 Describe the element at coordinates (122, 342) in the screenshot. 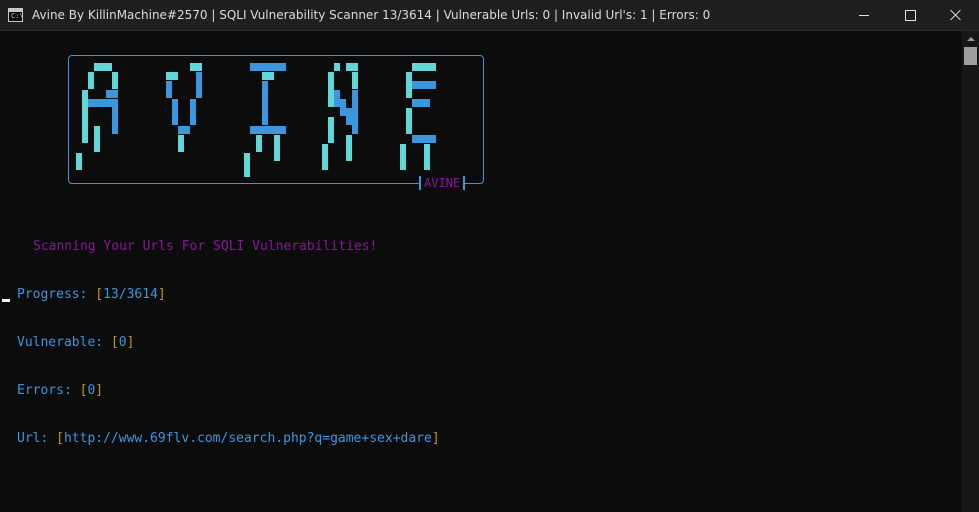

I see `vulnerable-value: 0` at that location.